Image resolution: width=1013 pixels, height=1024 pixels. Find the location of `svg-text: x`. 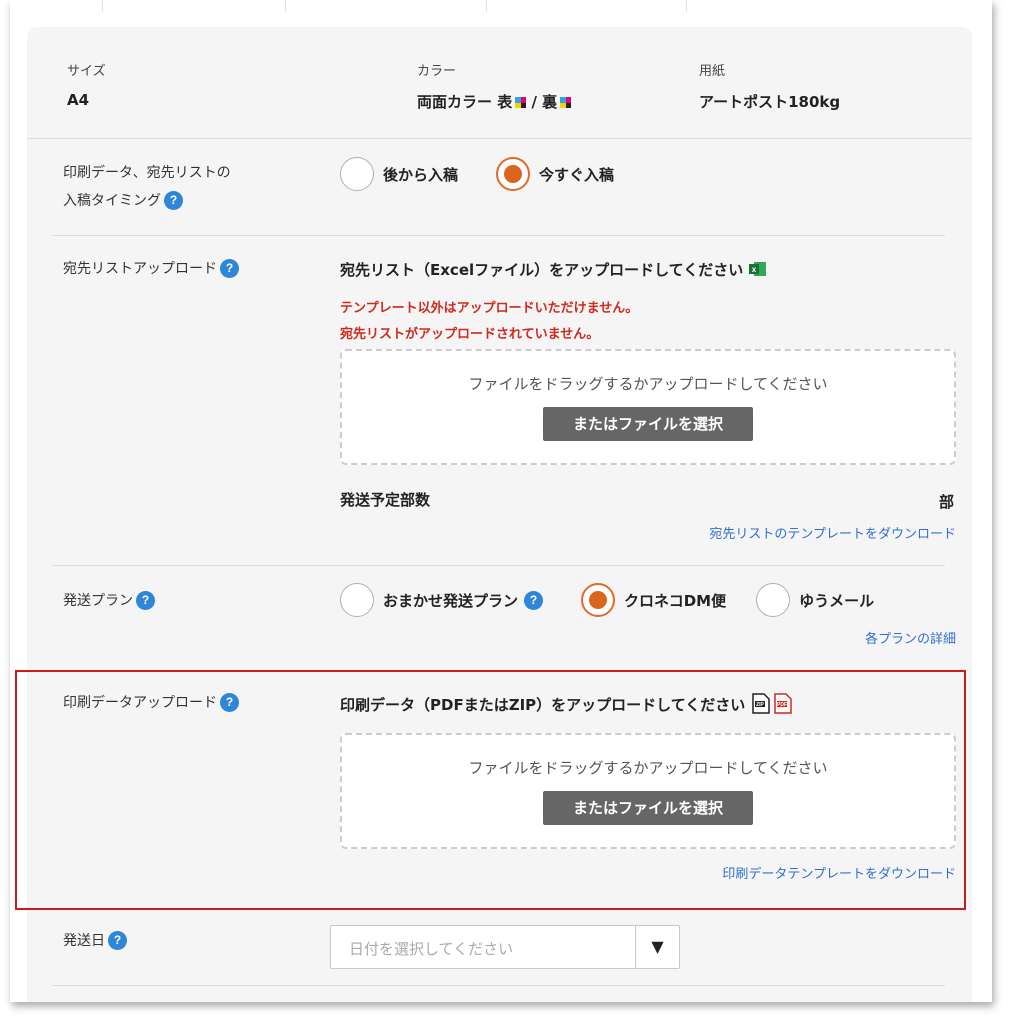

svg-text: x is located at coordinates (754, 269).